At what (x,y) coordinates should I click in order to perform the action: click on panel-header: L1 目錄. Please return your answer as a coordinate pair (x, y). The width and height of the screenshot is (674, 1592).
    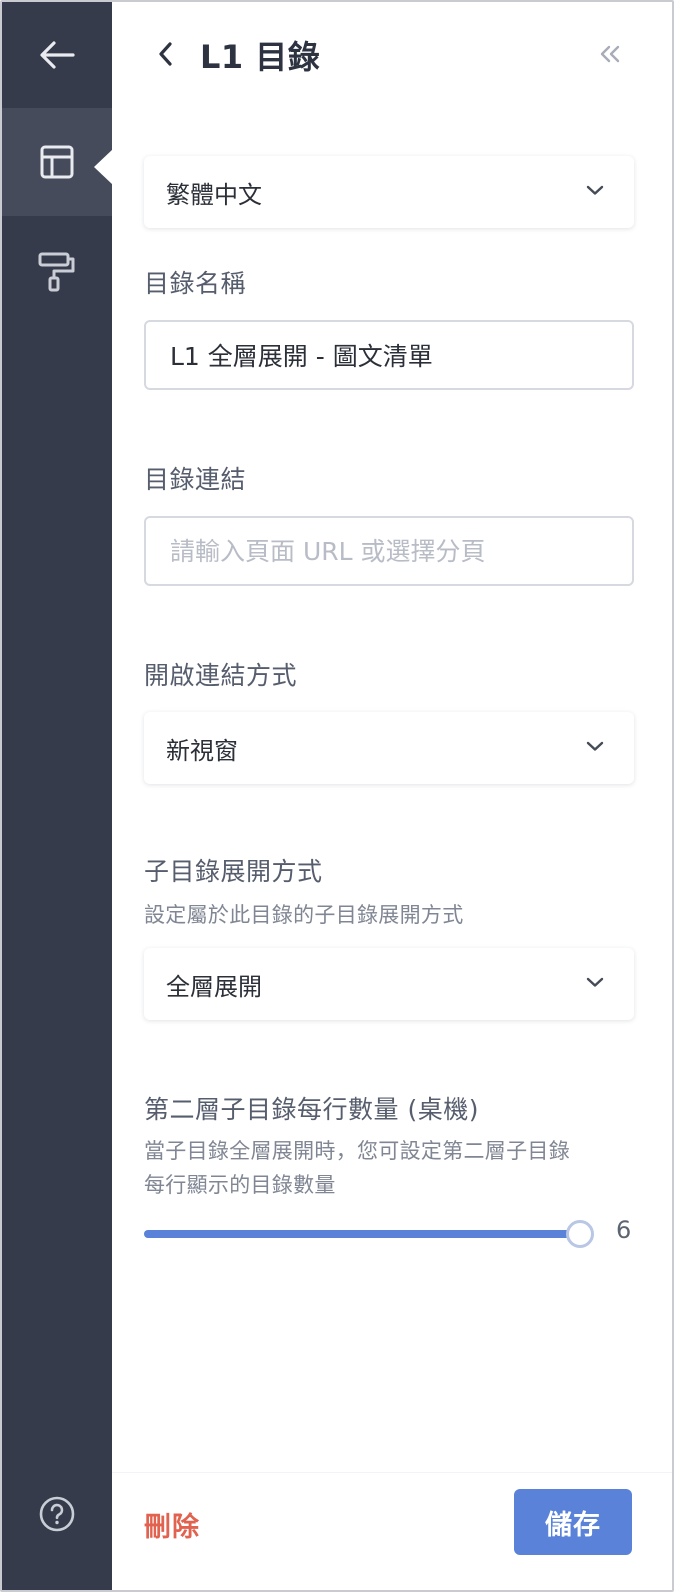
    Looking at the image, I should click on (392, 55).